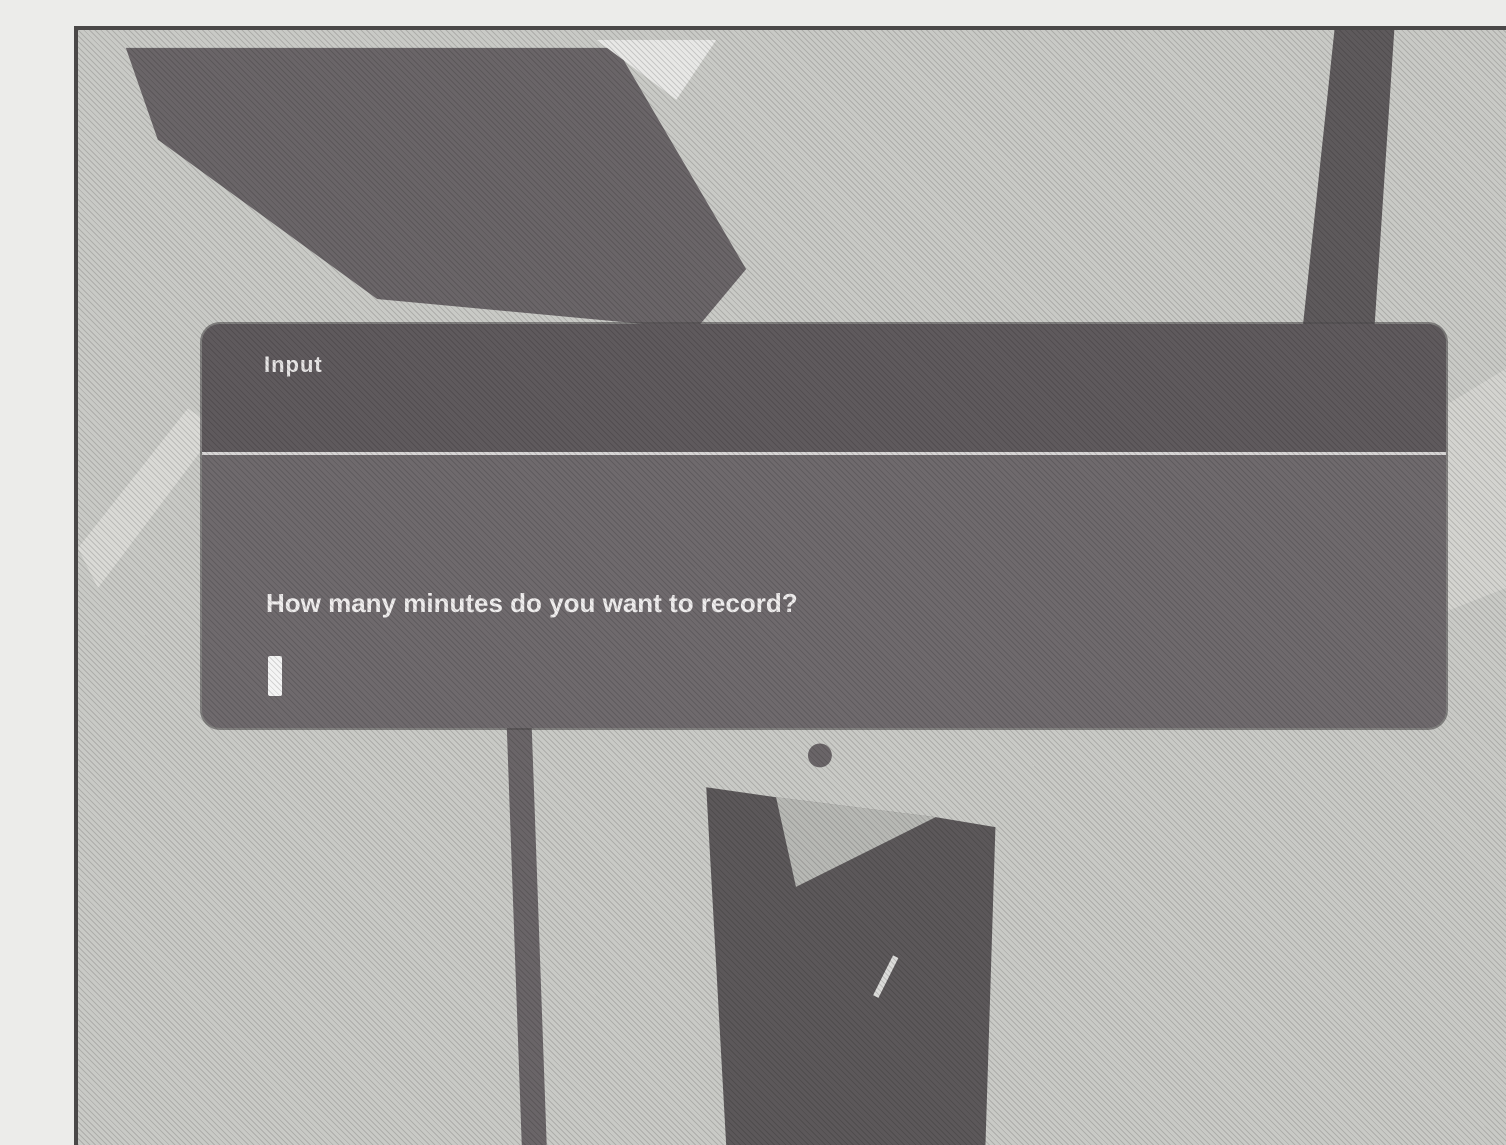 This screenshot has width=1506, height=1145. I want to click on dialog-title: Input, so click(293, 364).